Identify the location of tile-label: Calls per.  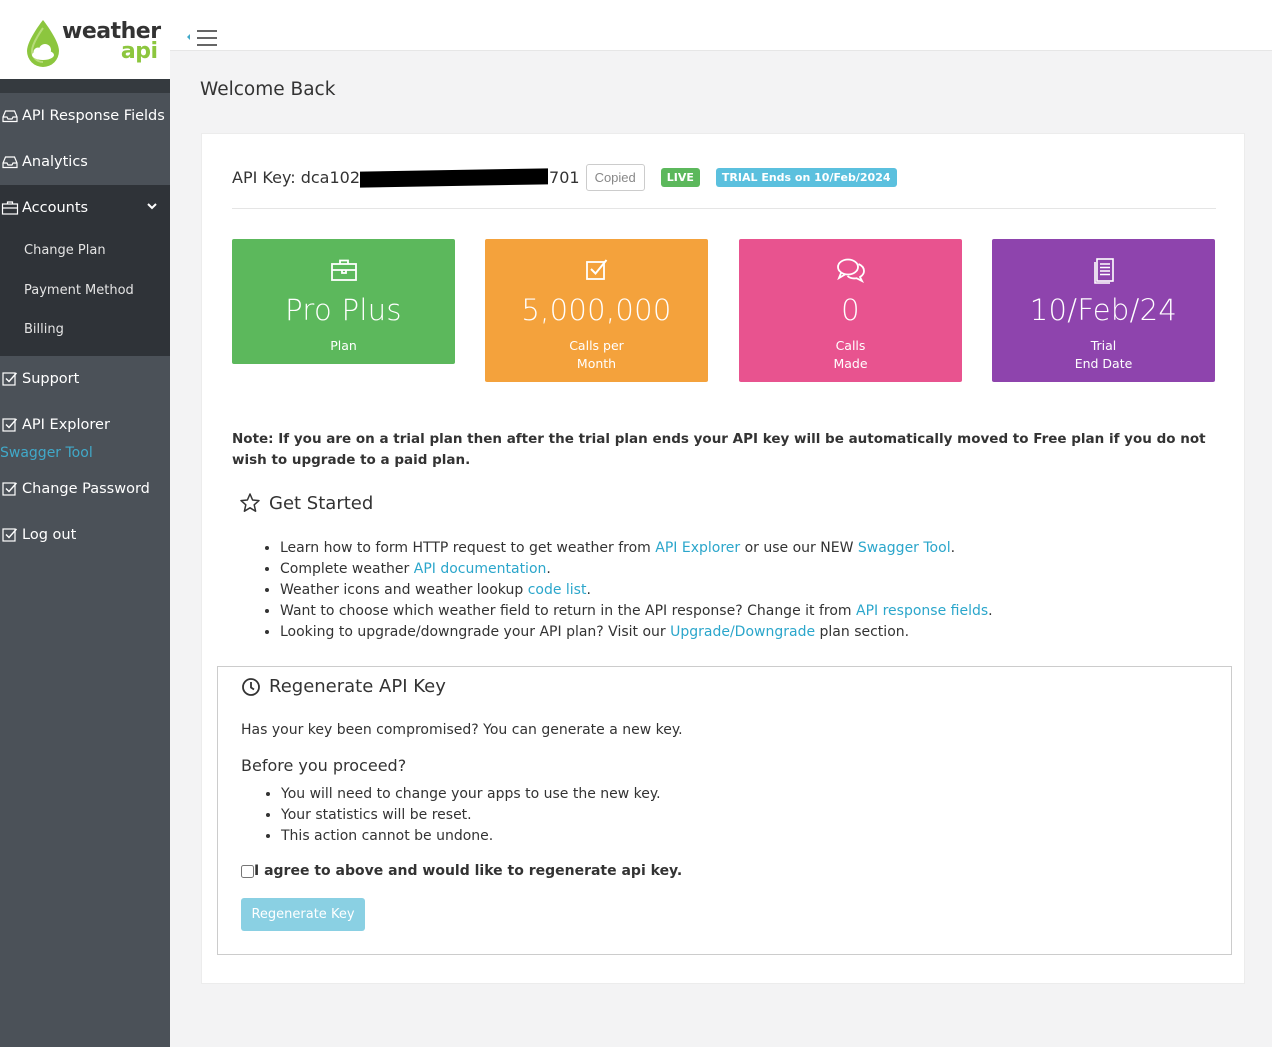
(596, 345).